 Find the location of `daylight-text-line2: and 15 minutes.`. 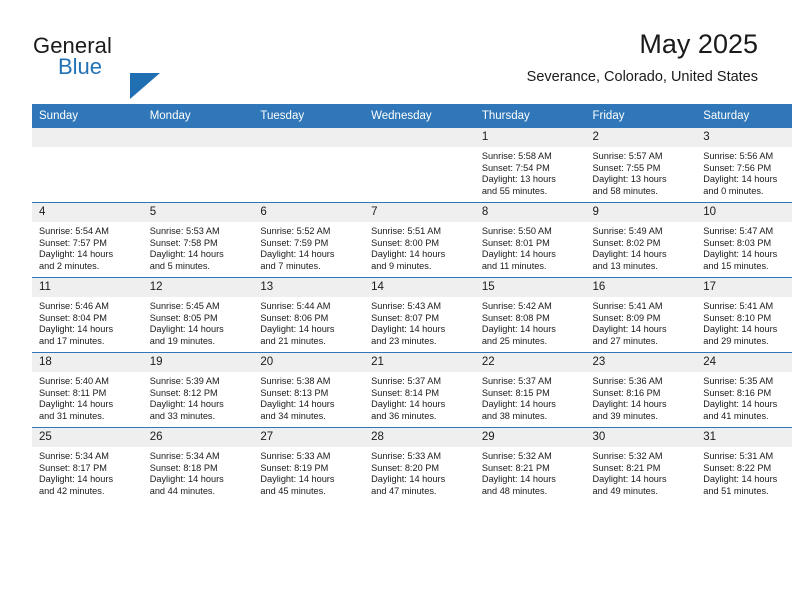

daylight-text-line2: and 15 minutes. is located at coordinates (736, 265).